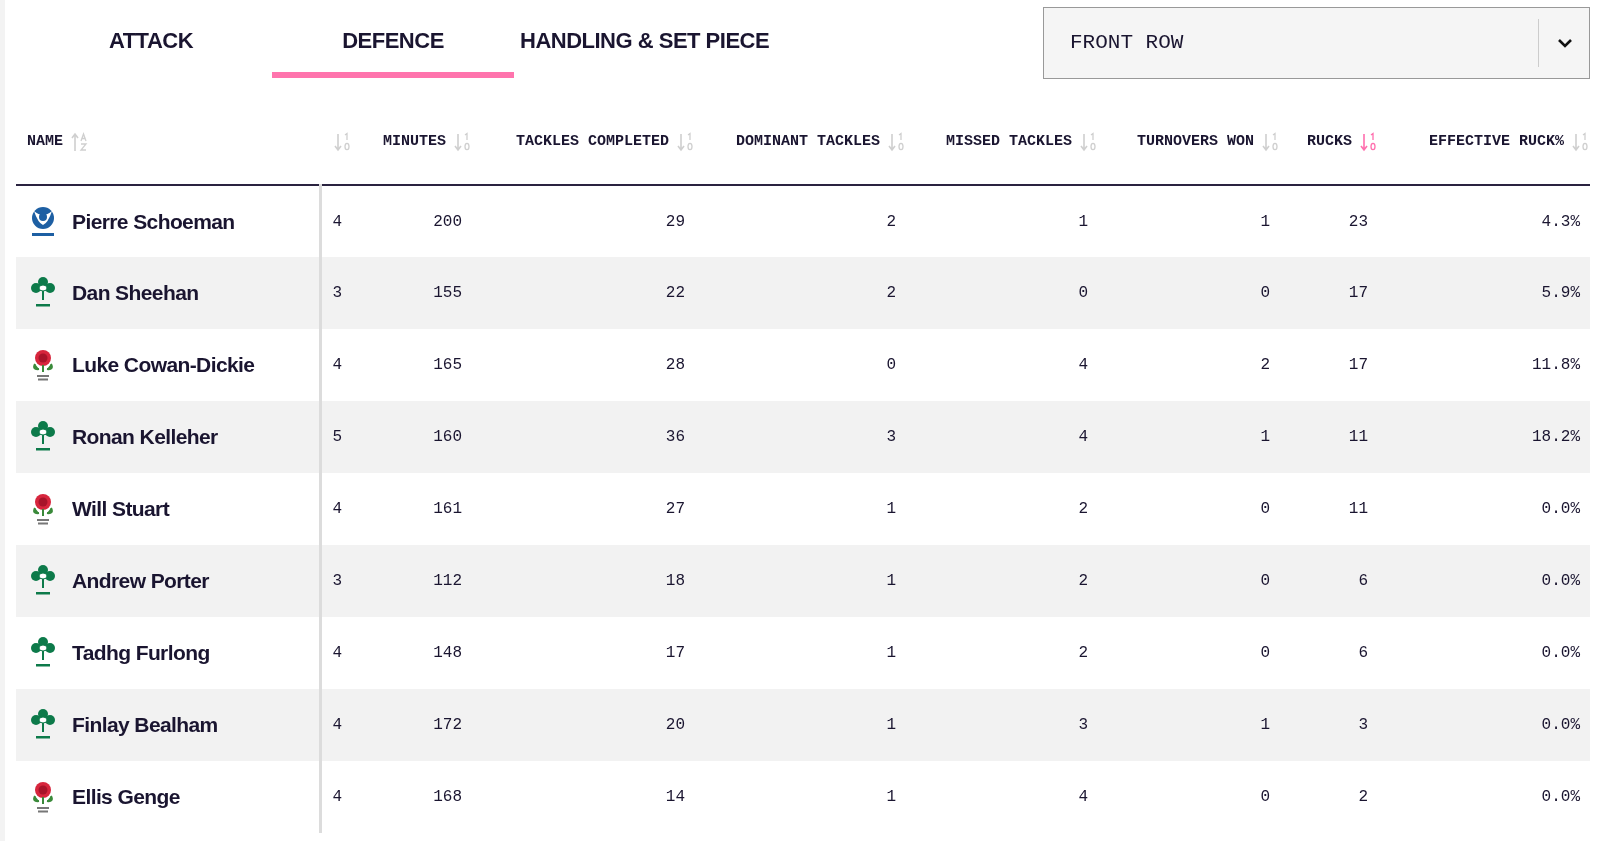 This screenshot has height=841, width=1600. Describe the element at coordinates (1556, 365) in the screenshot. I see `table-cell: 11.8%` at that location.